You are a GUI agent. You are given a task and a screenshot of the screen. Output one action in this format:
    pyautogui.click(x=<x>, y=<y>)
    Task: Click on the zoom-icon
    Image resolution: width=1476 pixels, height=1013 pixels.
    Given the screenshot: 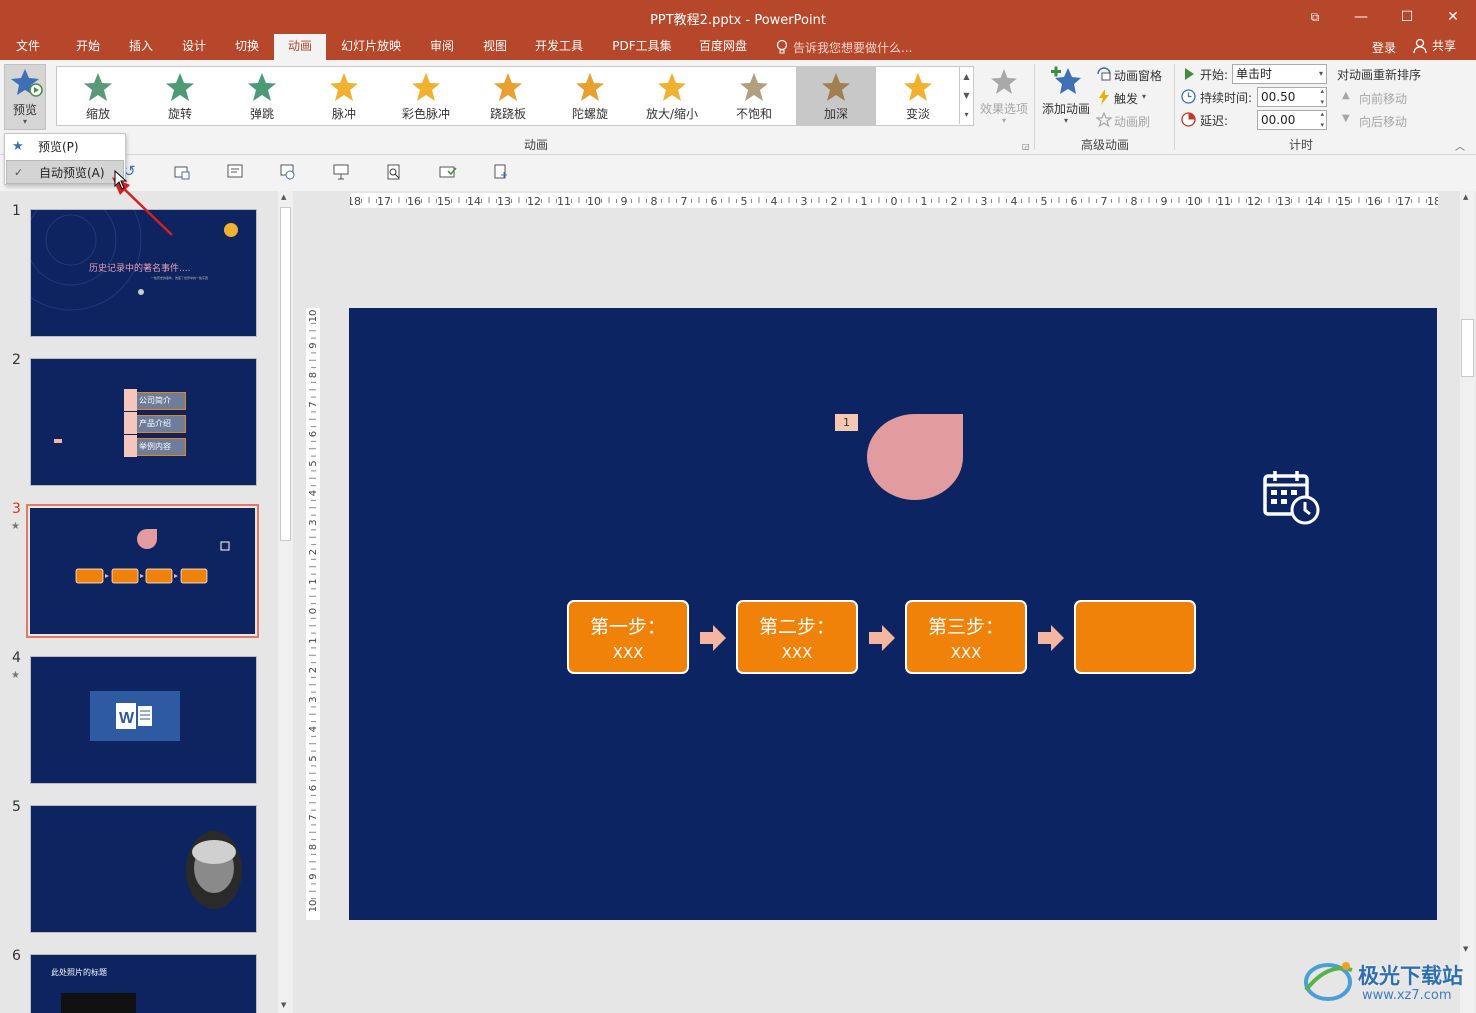 What is the action you would take?
    pyautogui.click(x=394, y=173)
    